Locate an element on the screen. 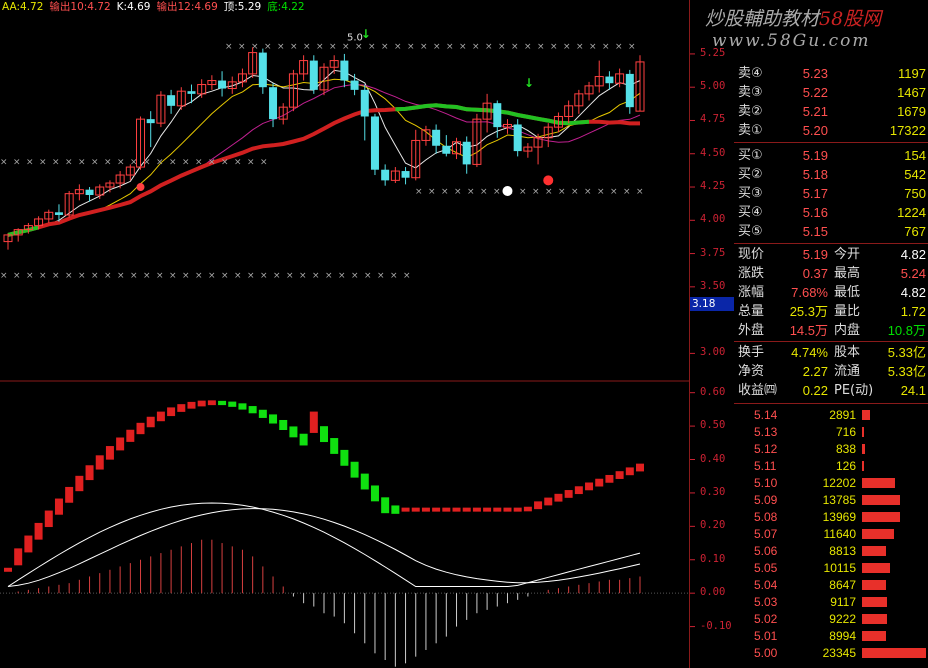  stat-label: 最低 is located at coordinates (847, 292).